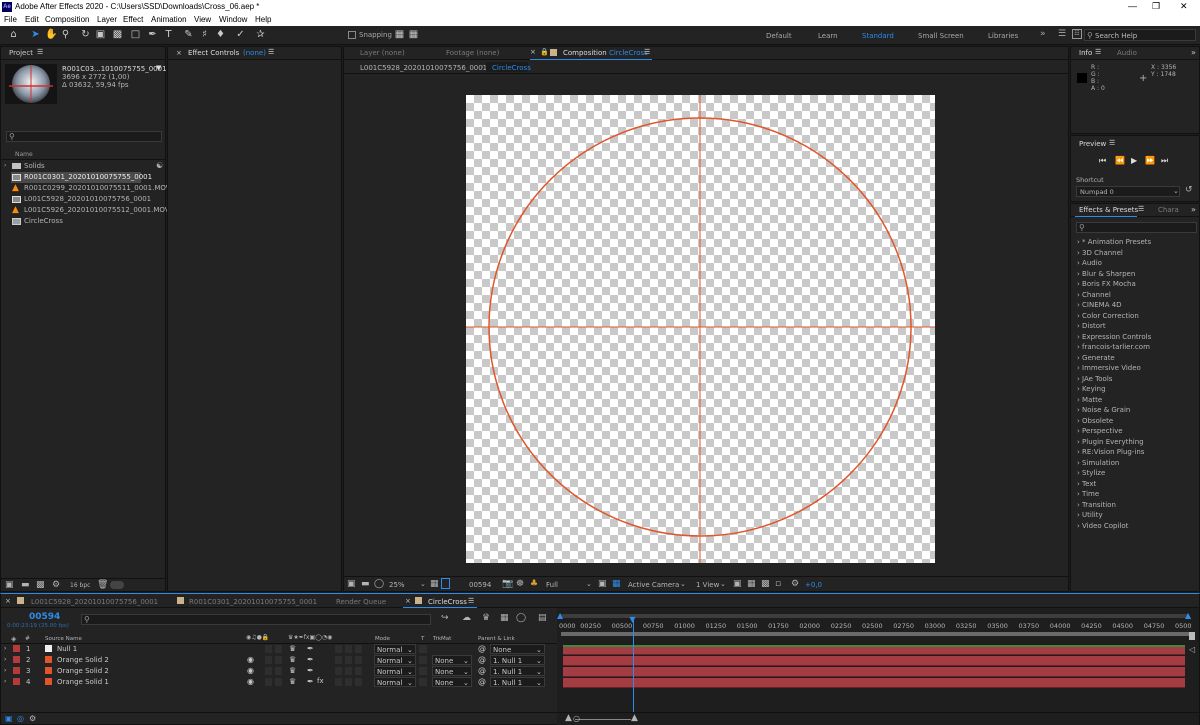 The width and height of the screenshot is (1200, 725). I want to click on layer-name: Orange Solid 1, so click(83, 682).